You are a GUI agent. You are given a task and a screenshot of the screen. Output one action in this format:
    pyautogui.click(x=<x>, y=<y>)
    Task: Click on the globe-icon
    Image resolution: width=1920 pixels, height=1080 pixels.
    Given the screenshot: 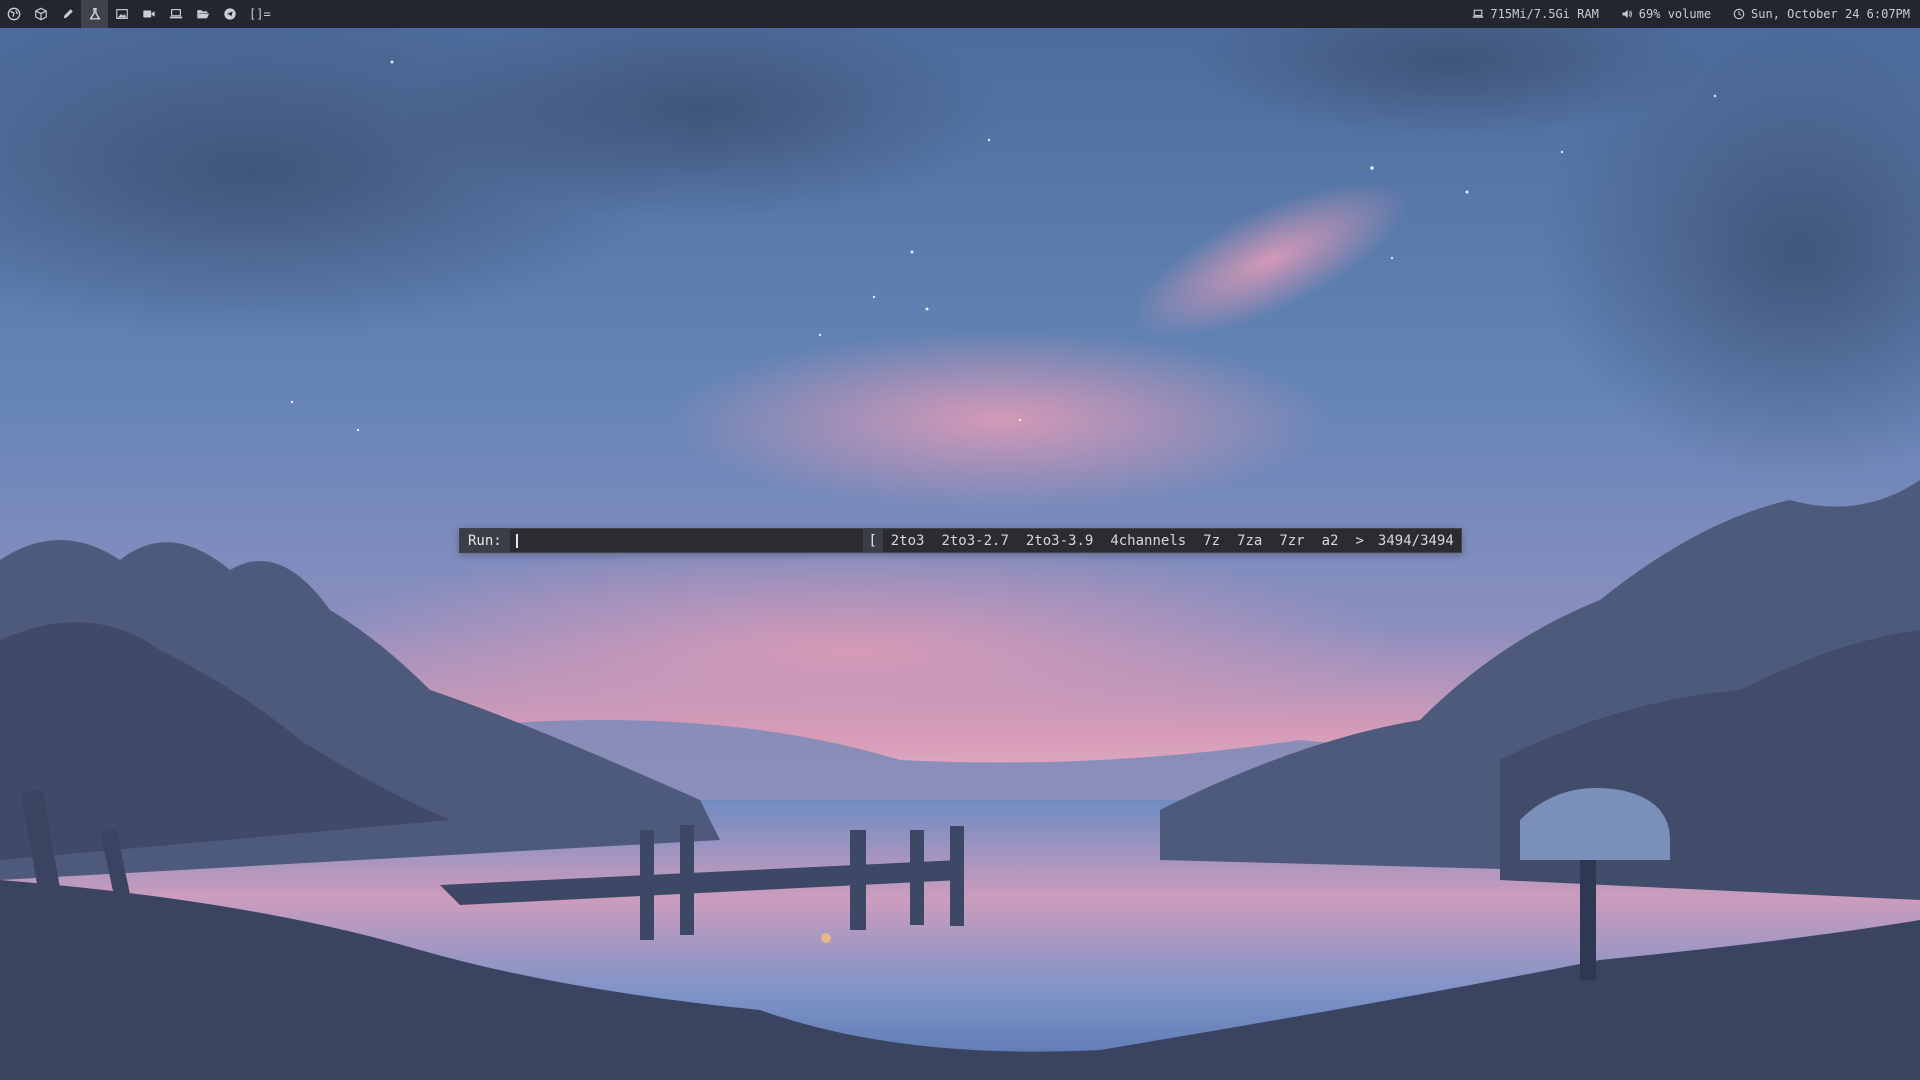 What is the action you would take?
    pyautogui.click(x=13, y=14)
    